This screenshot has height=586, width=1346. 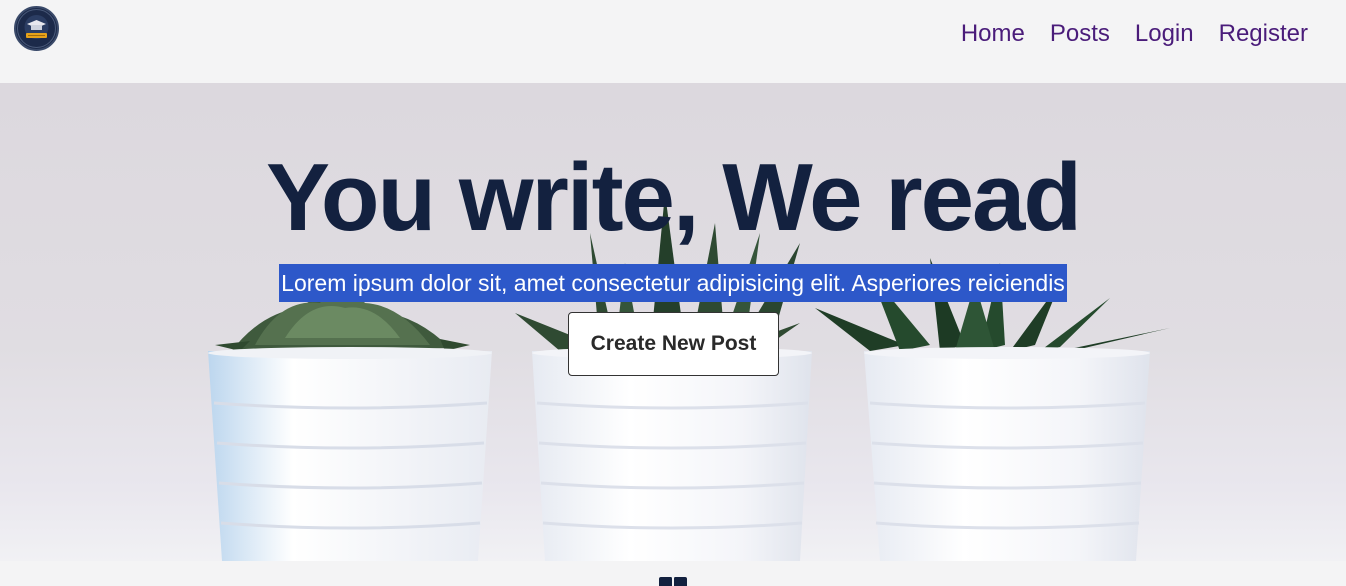 I want to click on create-new-post-button: Create New Post, so click(x=673, y=344).